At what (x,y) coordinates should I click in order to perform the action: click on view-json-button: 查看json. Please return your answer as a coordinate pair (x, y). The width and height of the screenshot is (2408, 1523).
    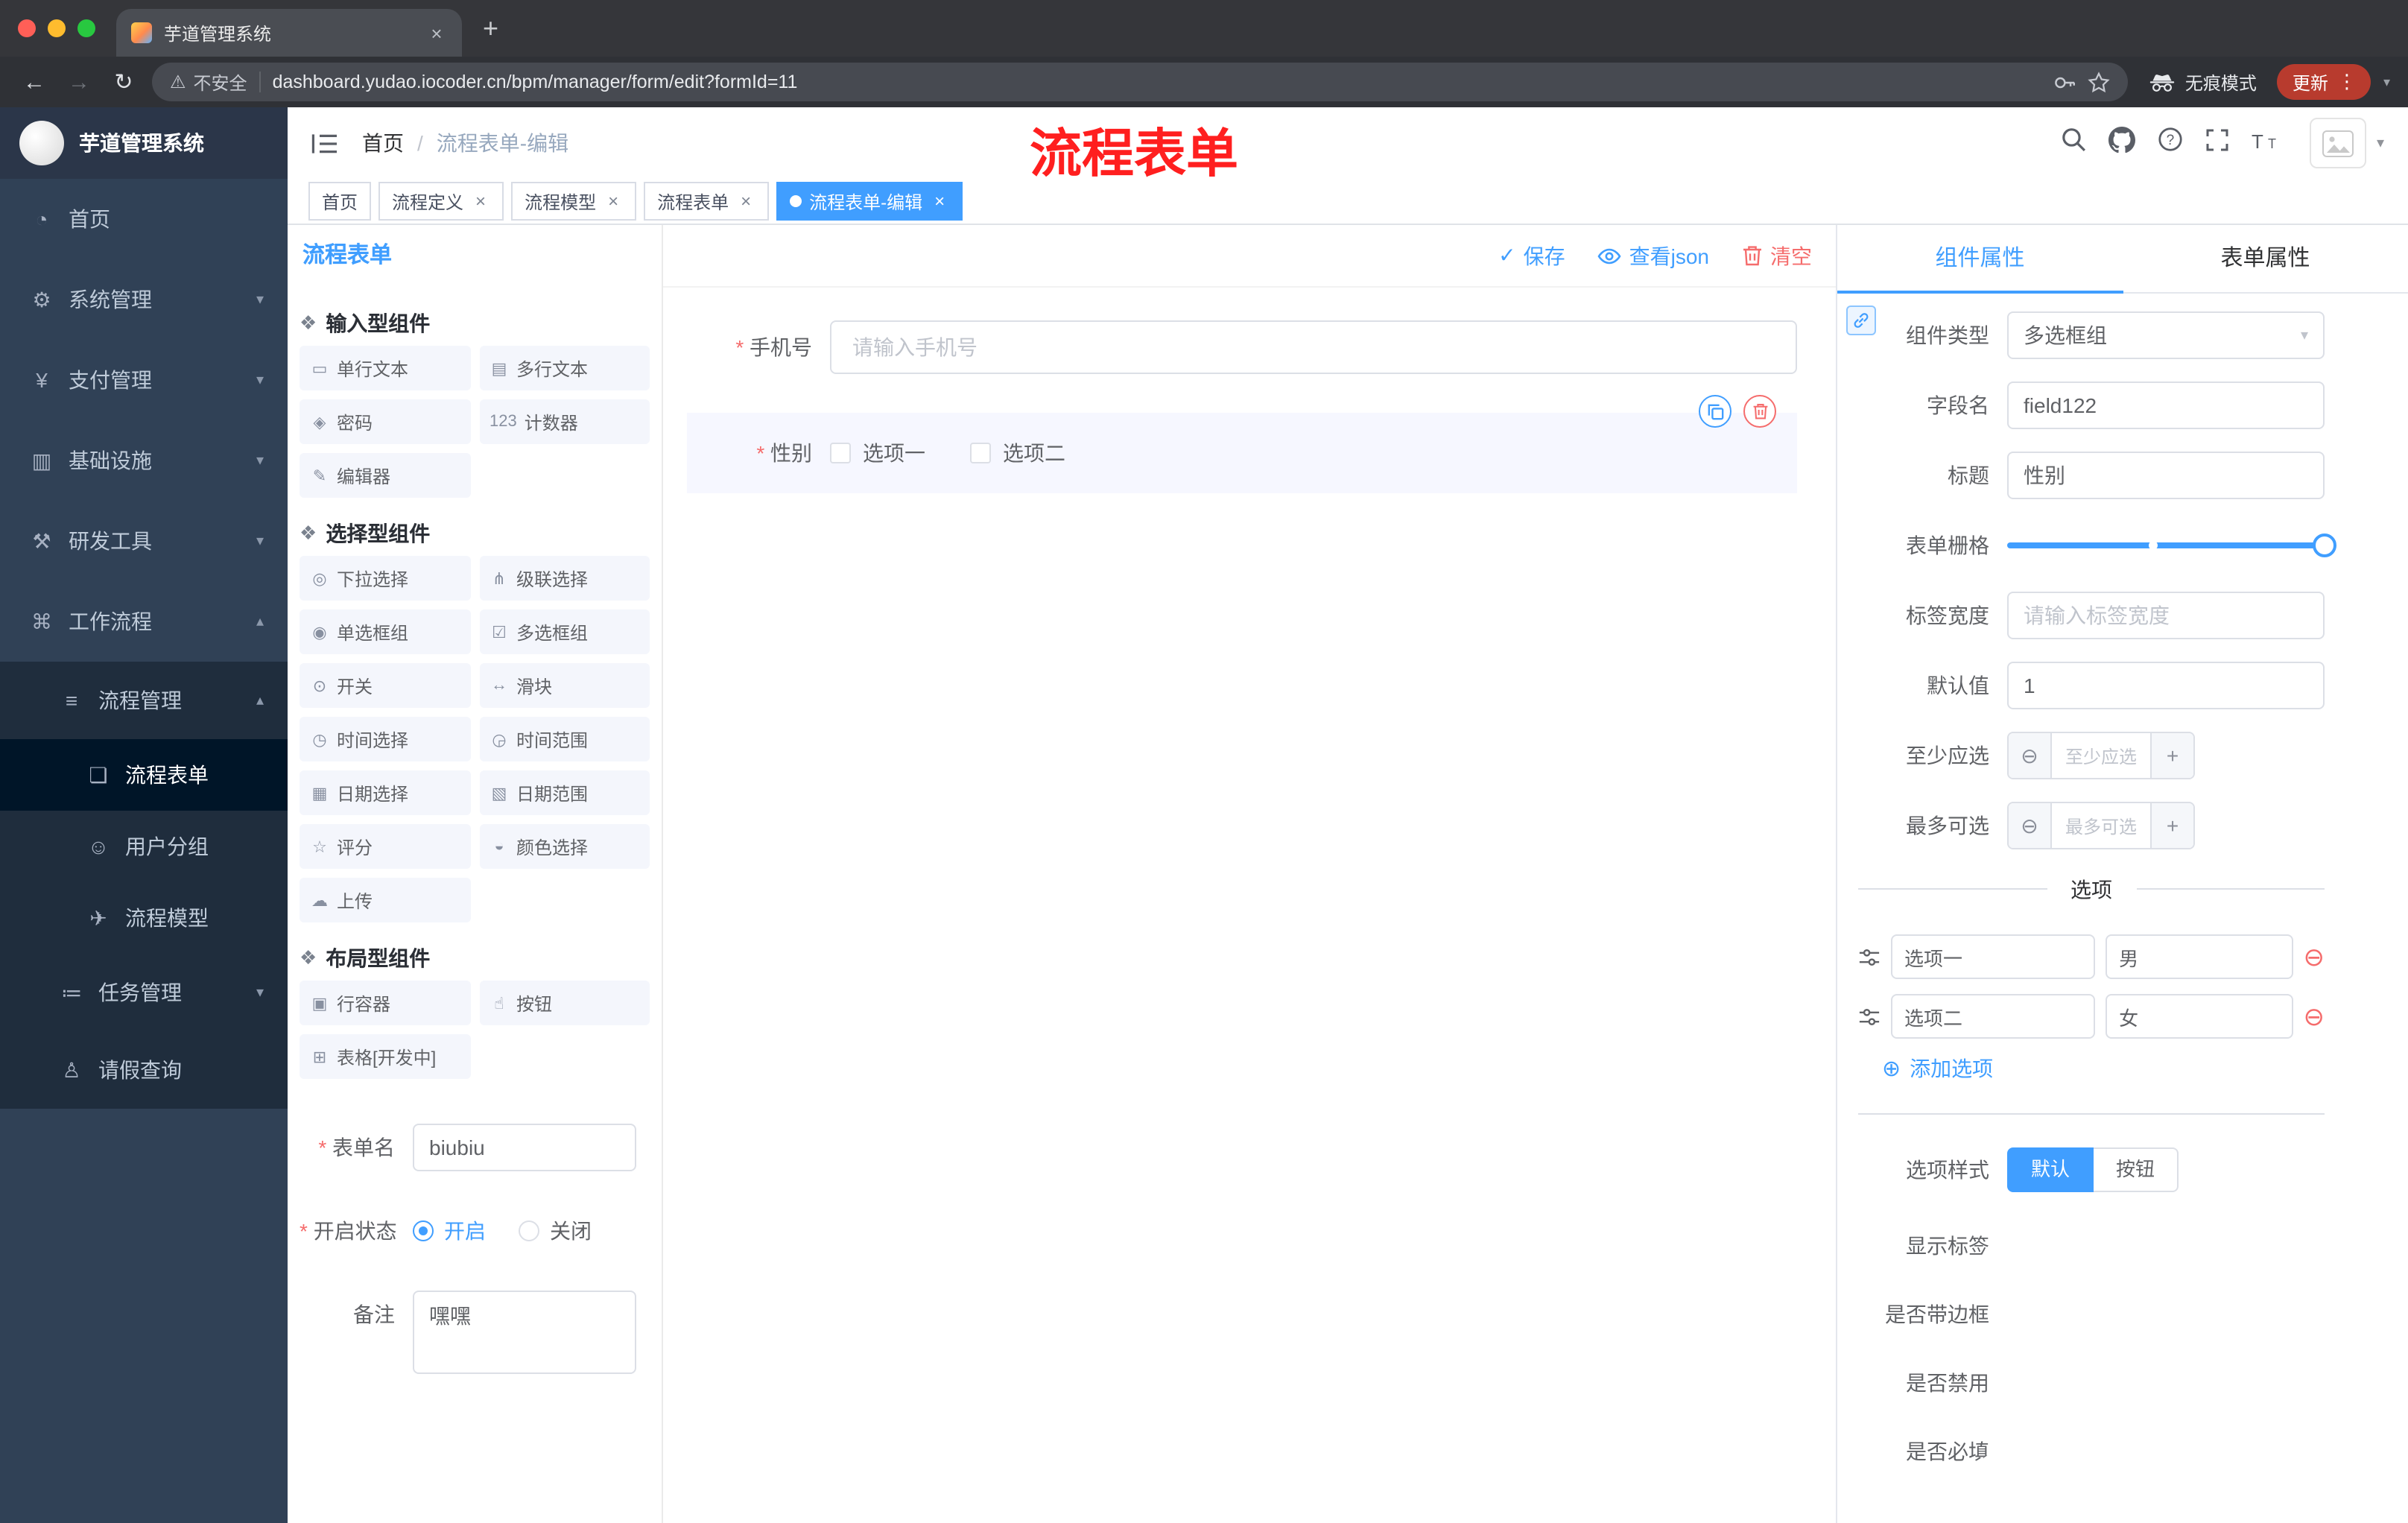
    Looking at the image, I should click on (1653, 256).